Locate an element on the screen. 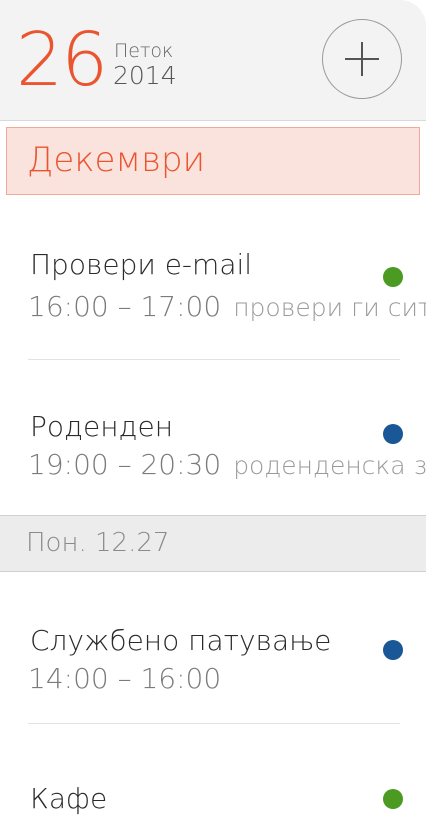  event-title: Провери e-mail is located at coordinates (141, 264).